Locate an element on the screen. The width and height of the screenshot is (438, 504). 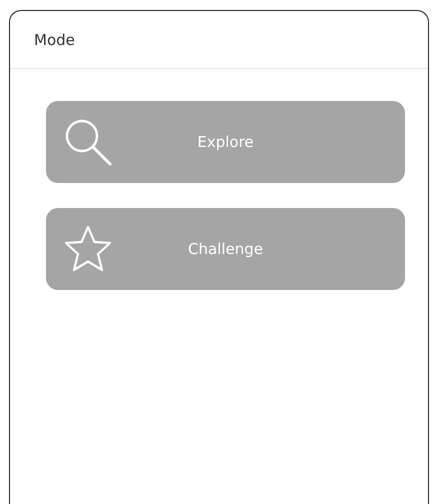
mode-button: Challenge is located at coordinates (225, 249).